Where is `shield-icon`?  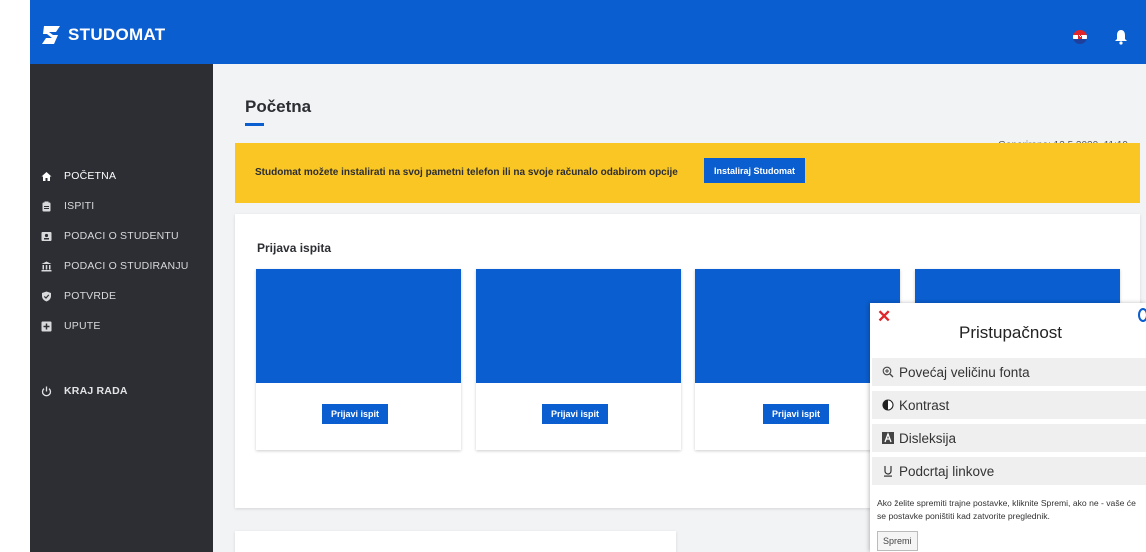 shield-icon is located at coordinates (46, 296).